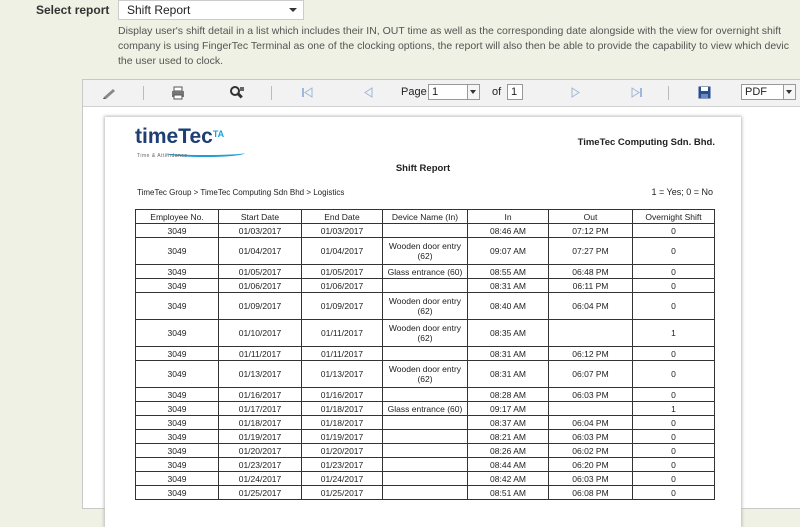  Describe the element at coordinates (211, 10) in the screenshot. I see `report-select: Shift Report` at that location.